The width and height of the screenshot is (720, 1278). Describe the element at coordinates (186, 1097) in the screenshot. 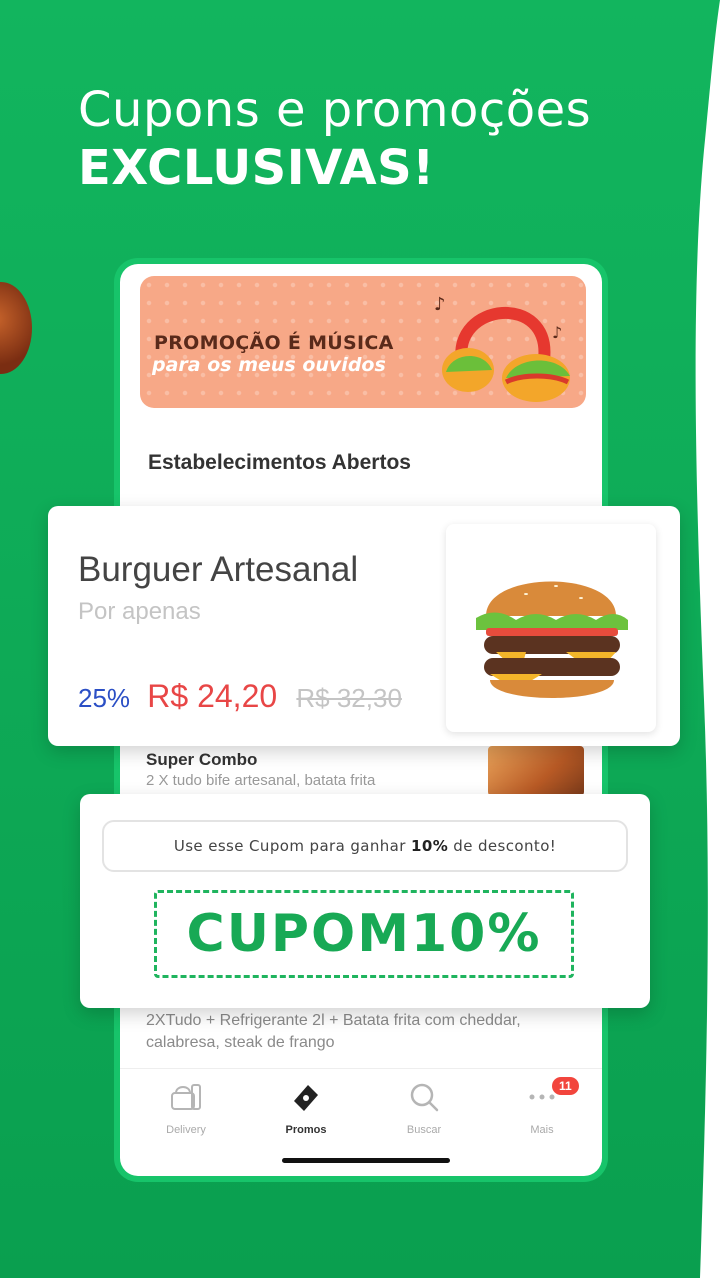

I see `delivery-icon` at that location.